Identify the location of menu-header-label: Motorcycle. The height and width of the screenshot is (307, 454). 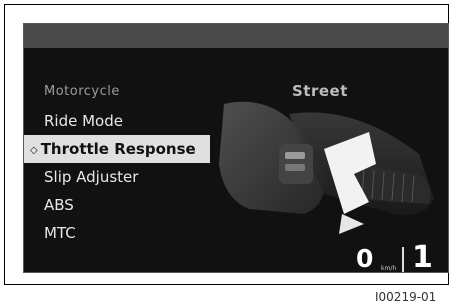
(82, 91).